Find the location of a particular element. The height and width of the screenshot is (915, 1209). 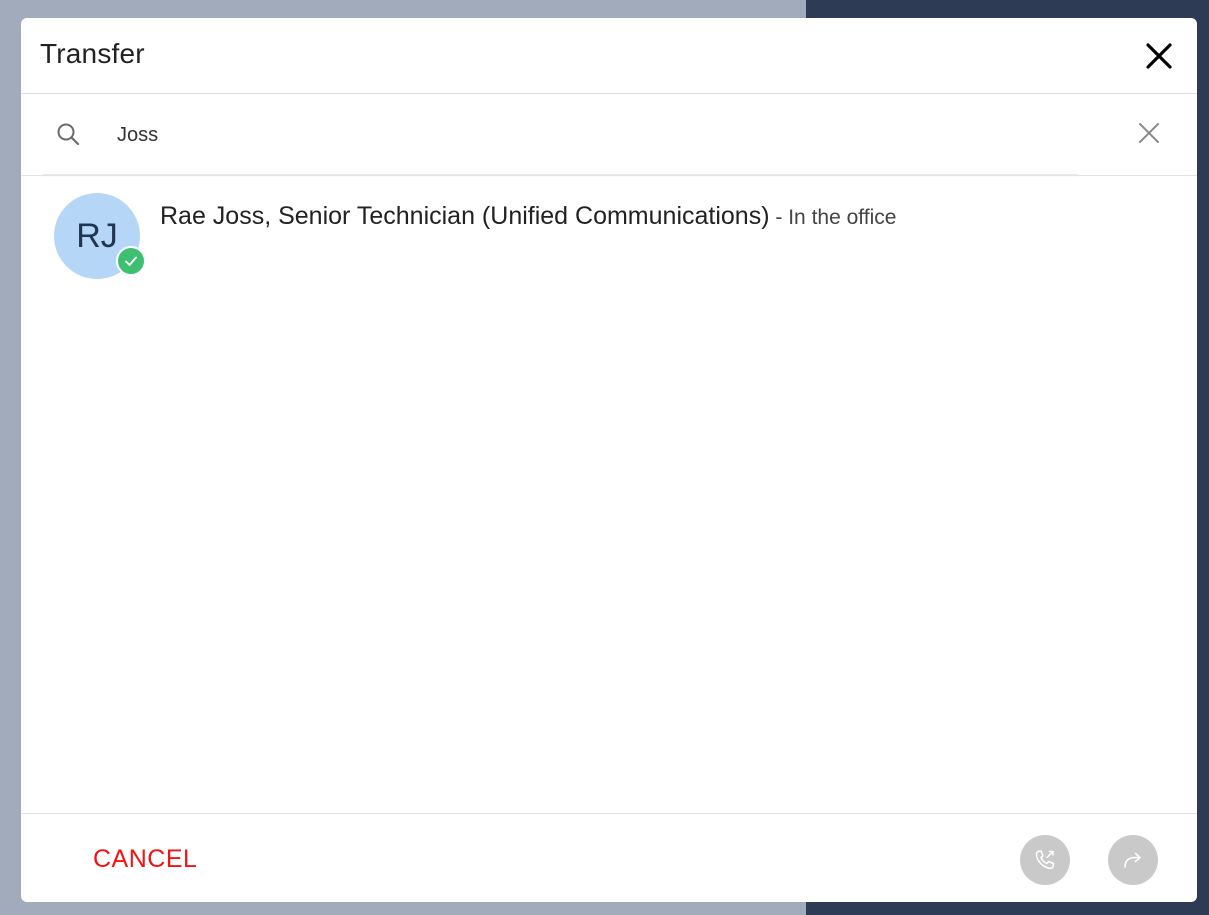

transfer-call-button is located at coordinates (1045, 860).